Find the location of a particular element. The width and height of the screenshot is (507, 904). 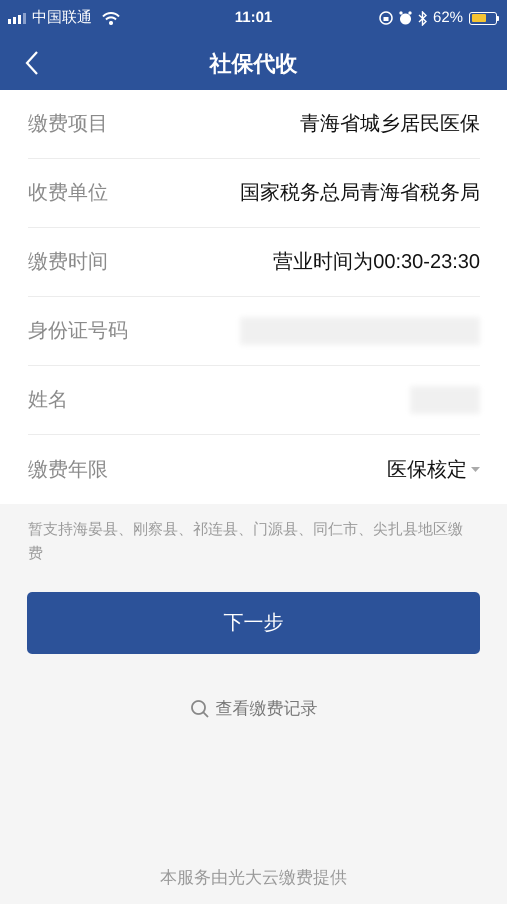

field-label: 缴费时间 is located at coordinates (68, 262).